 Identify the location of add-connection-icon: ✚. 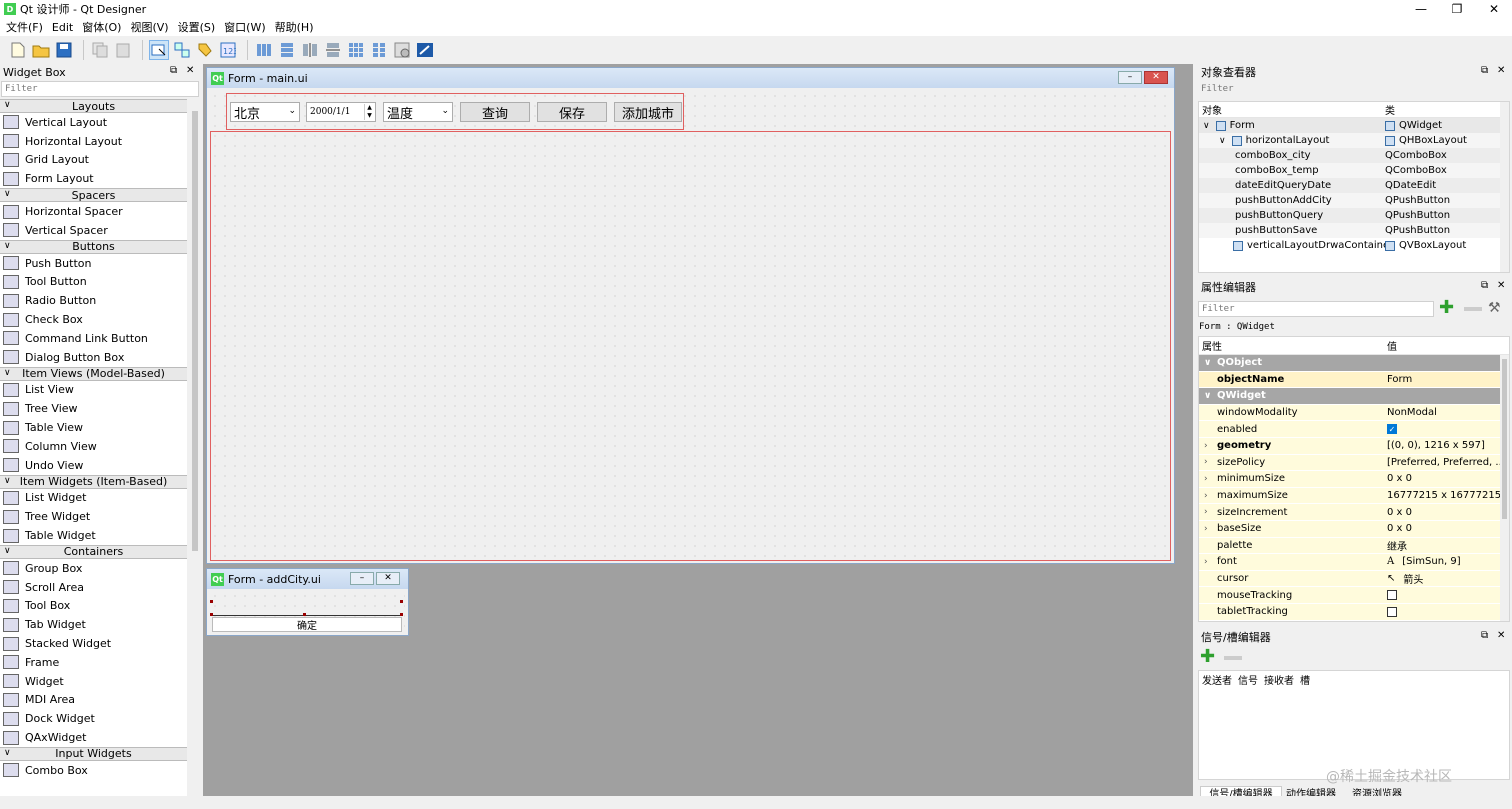
(1207, 657).